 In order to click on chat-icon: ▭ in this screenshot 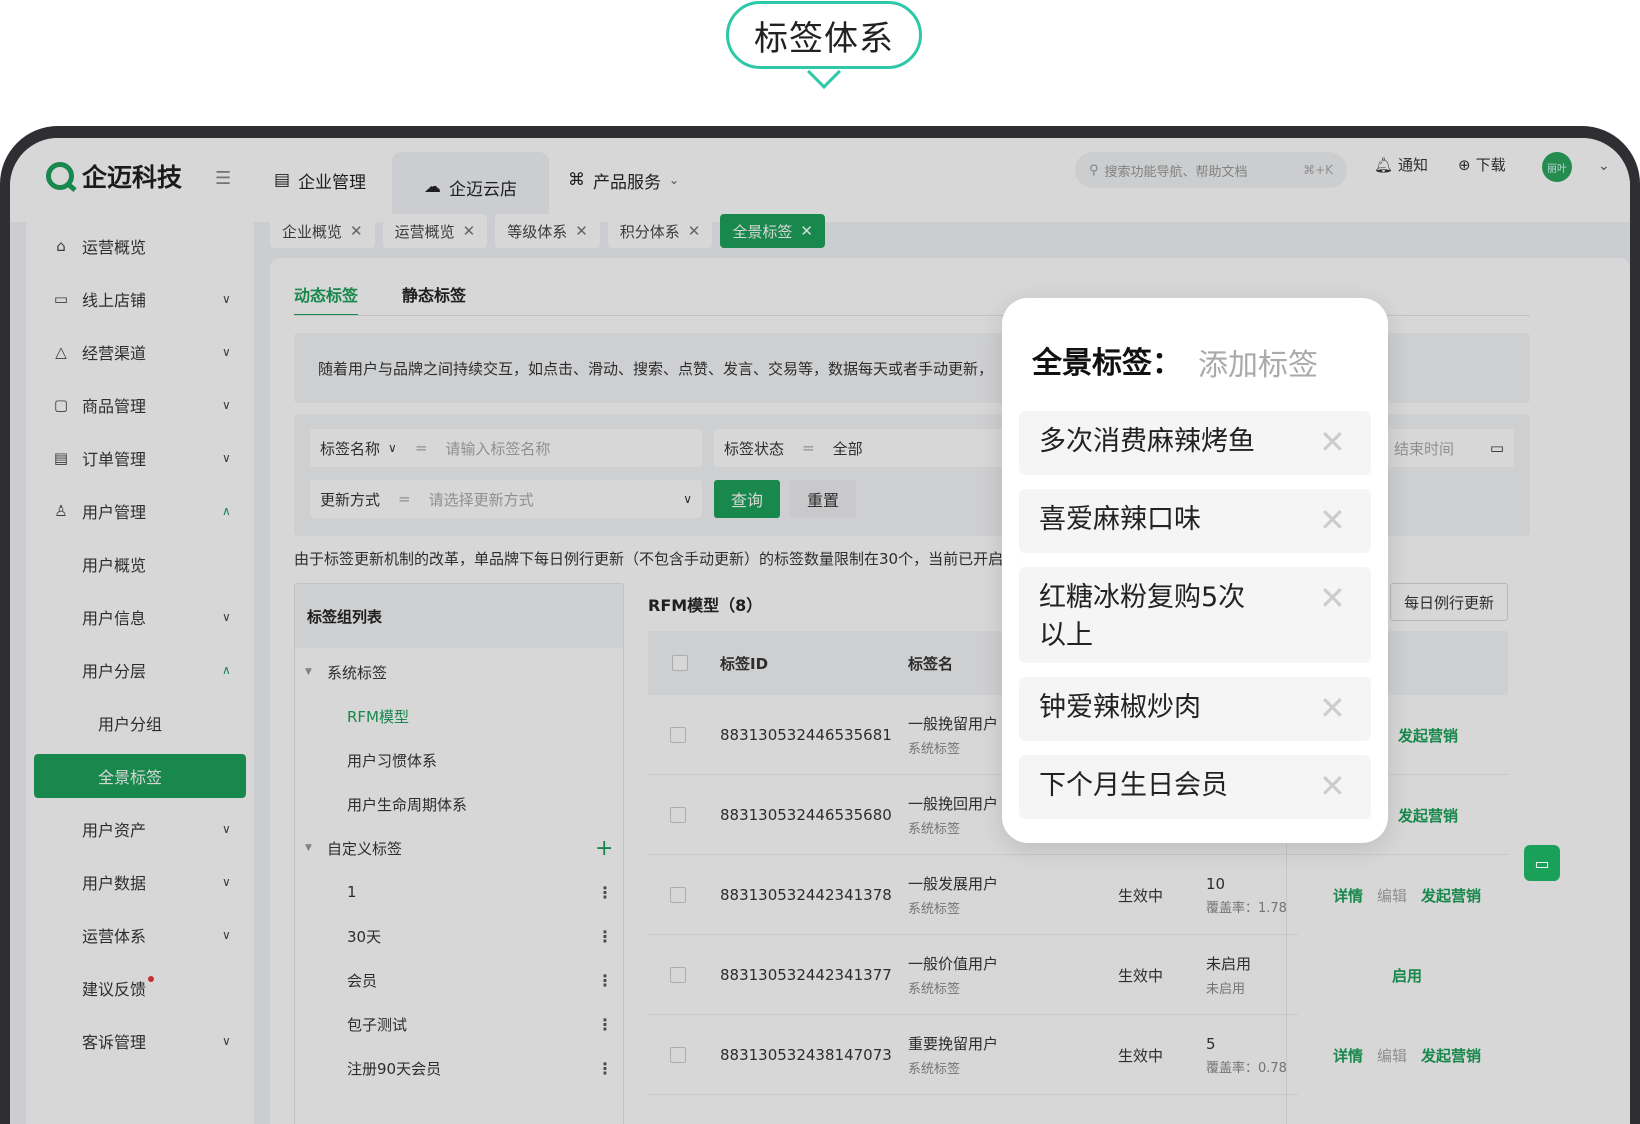, I will do `click(1542, 863)`.